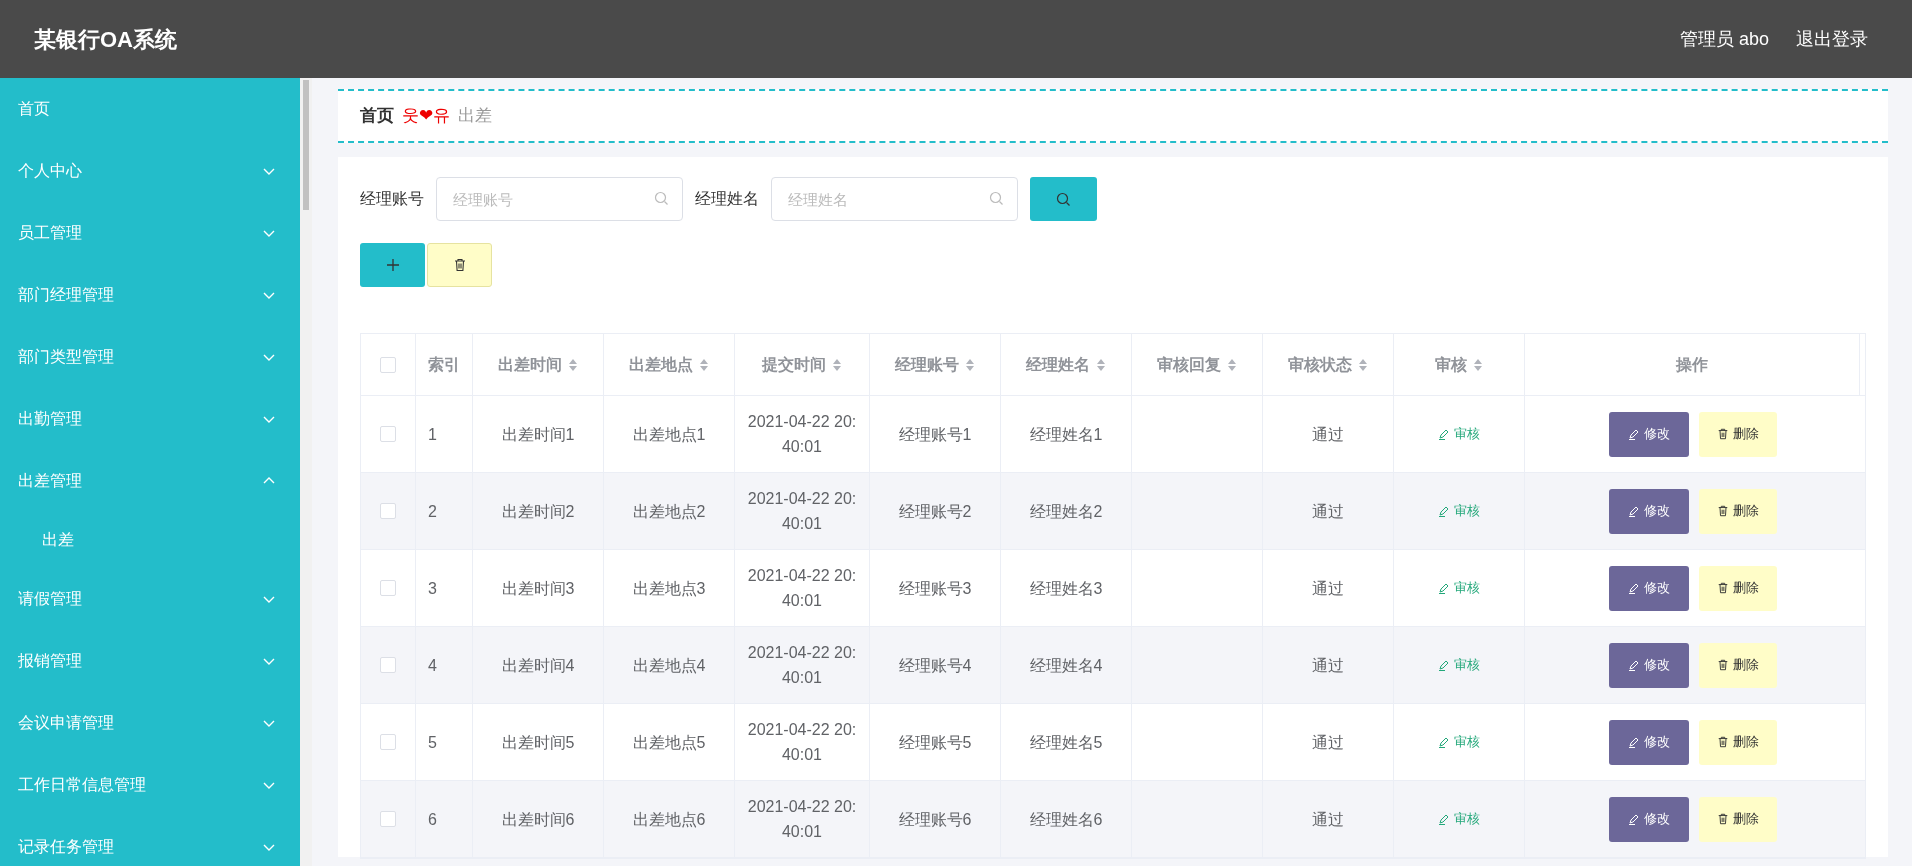 The height and width of the screenshot is (866, 1912). I want to click on search-field: 经理姓名, so click(894, 199).